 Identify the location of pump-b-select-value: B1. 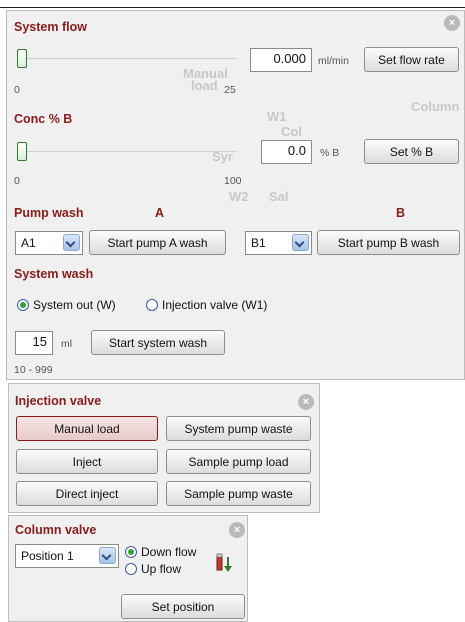
(258, 243).